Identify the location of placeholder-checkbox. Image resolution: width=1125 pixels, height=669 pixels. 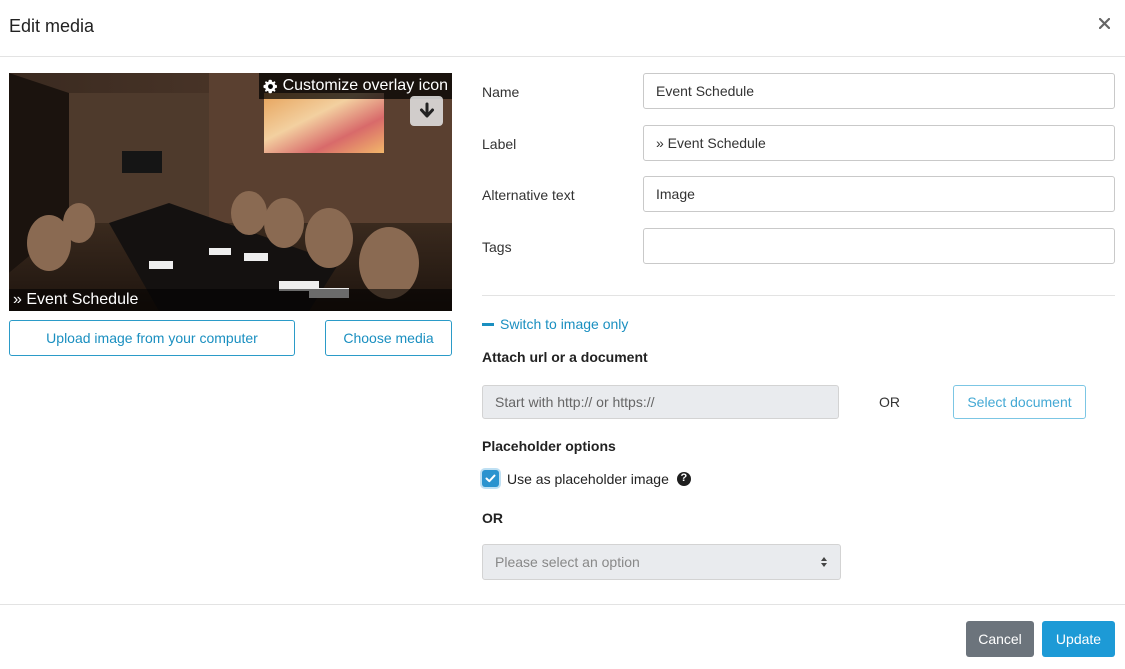
(490, 478).